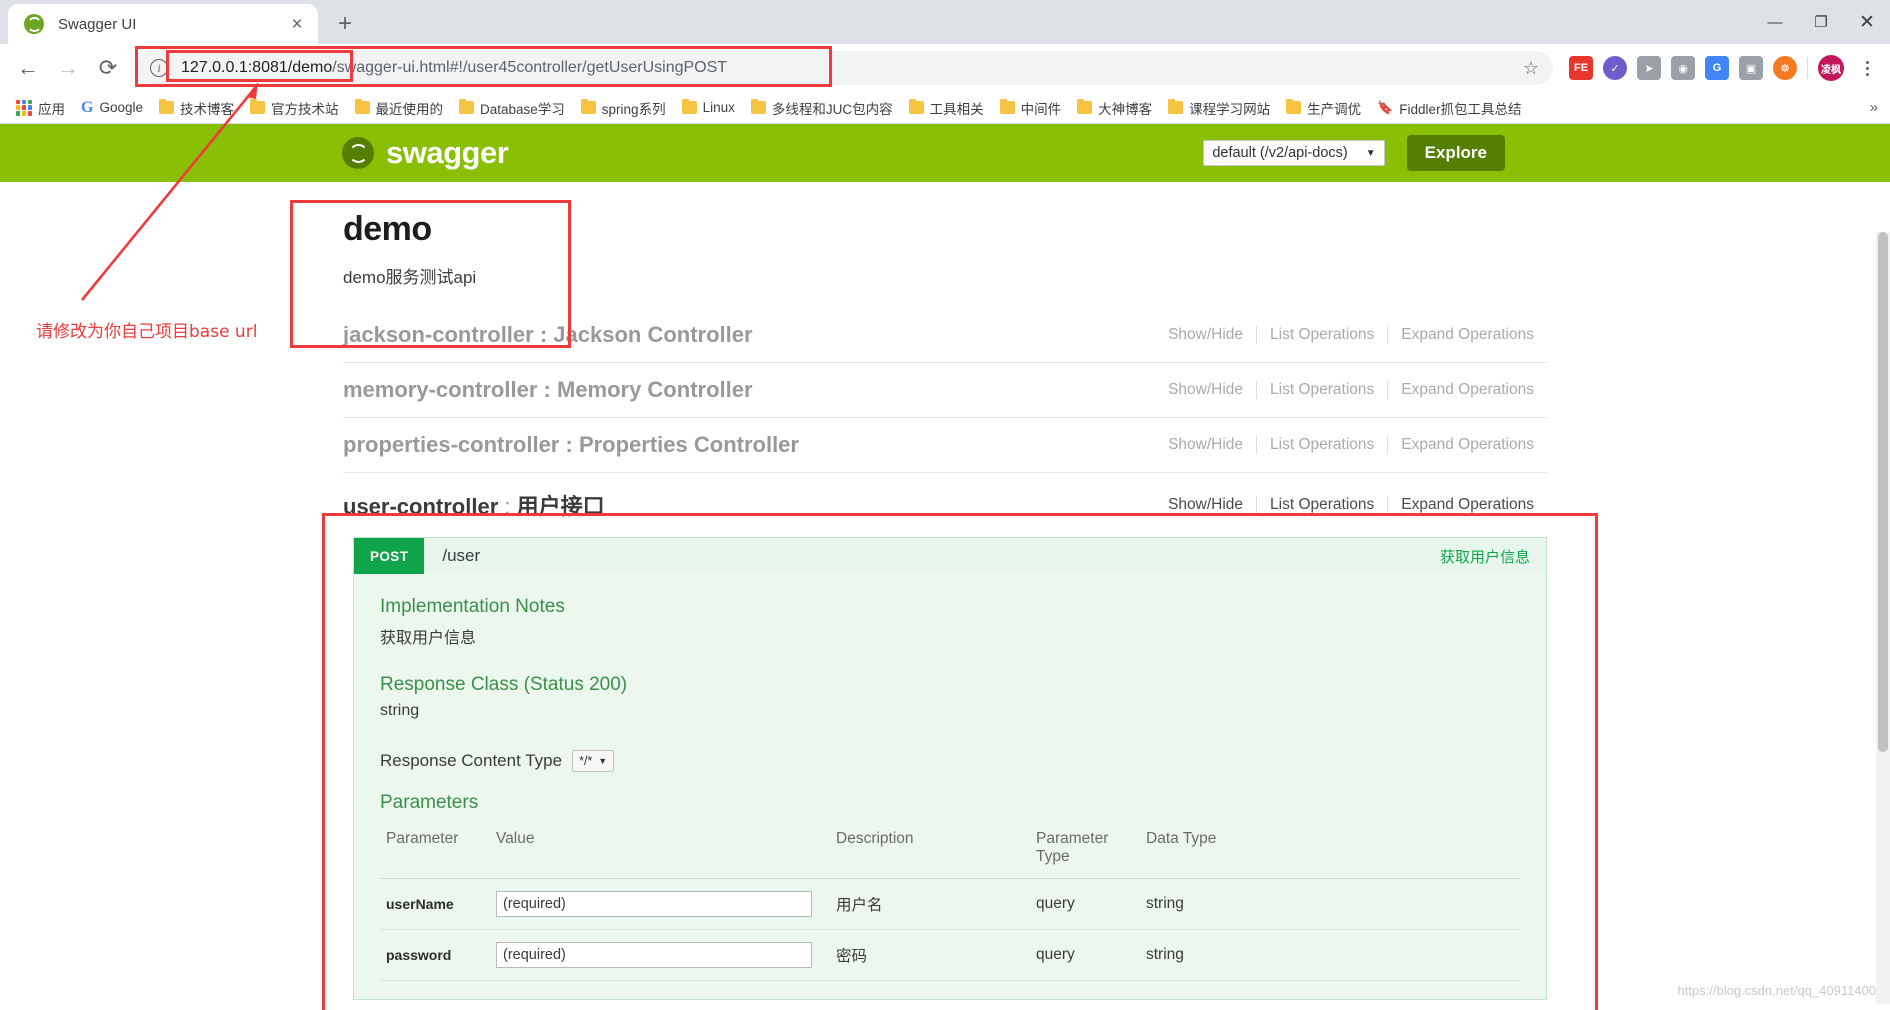 The image size is (1890, 1010). What do you see at coordinates (425, 153) in the screenshot?
I see `swagger-brand: swagger` at bounding box center [425, 153].